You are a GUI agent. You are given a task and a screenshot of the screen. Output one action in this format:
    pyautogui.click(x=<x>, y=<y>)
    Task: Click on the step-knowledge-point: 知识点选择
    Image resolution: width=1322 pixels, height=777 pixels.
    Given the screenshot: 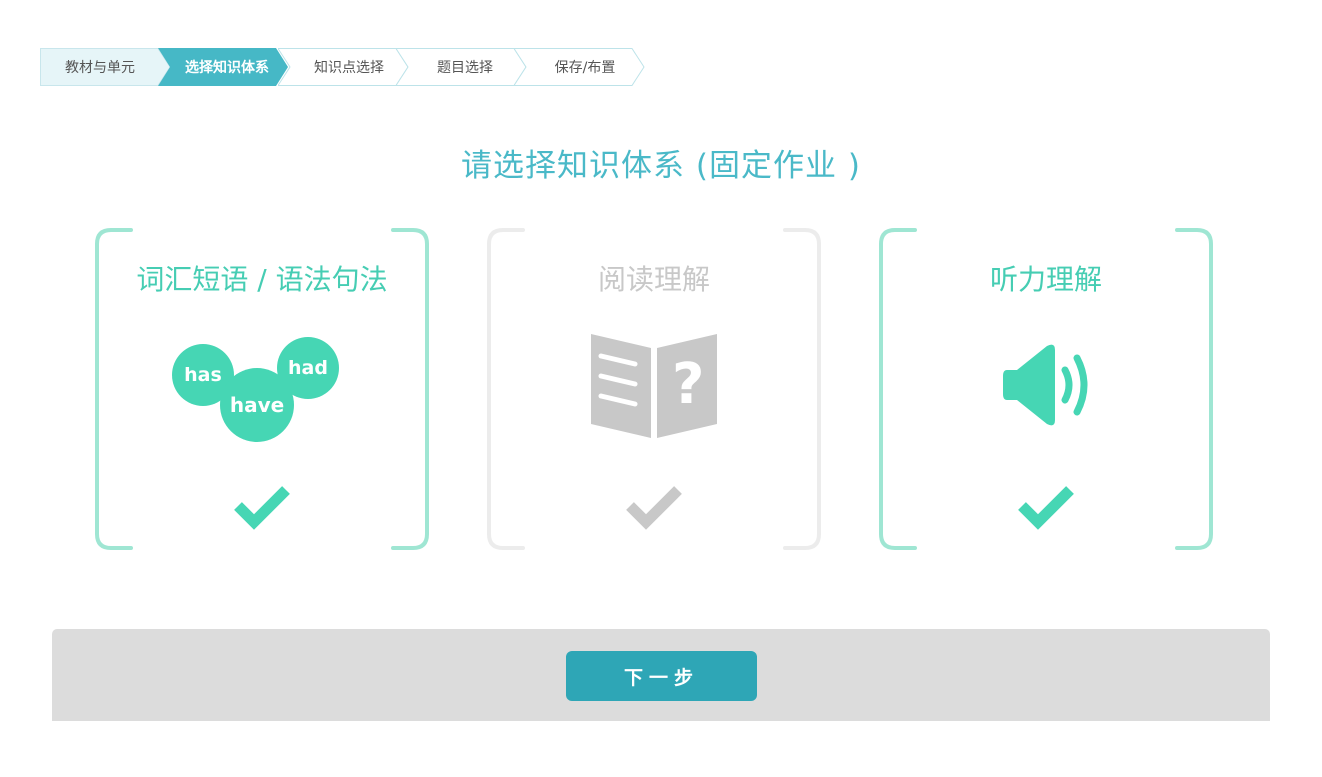 What is the action you would take?
    pyautogui.click(x=343, y=67)
    